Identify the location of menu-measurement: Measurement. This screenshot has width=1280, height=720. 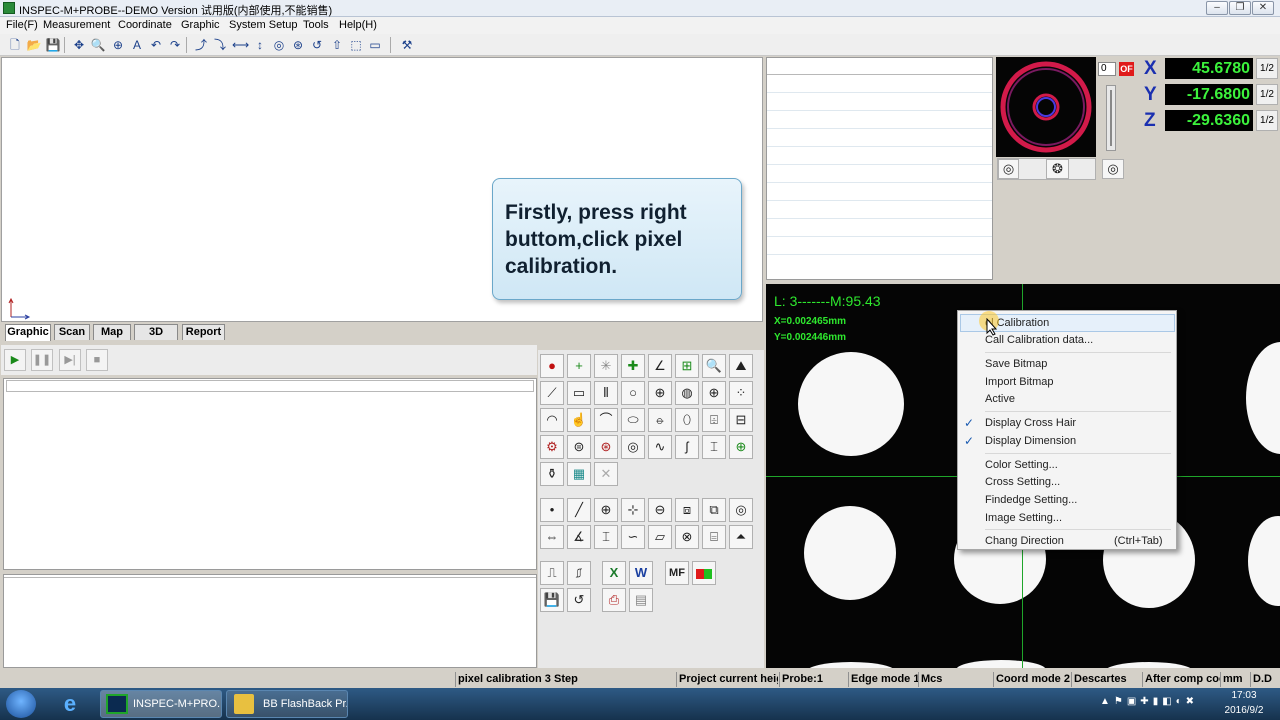
(76, 25).